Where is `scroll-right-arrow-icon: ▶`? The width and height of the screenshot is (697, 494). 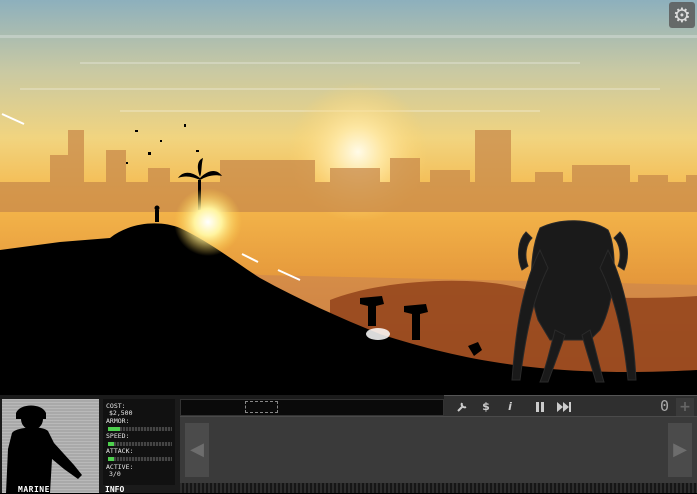 scroll-right-arrow-icon: ▶ is located at coordinates (680, 450).